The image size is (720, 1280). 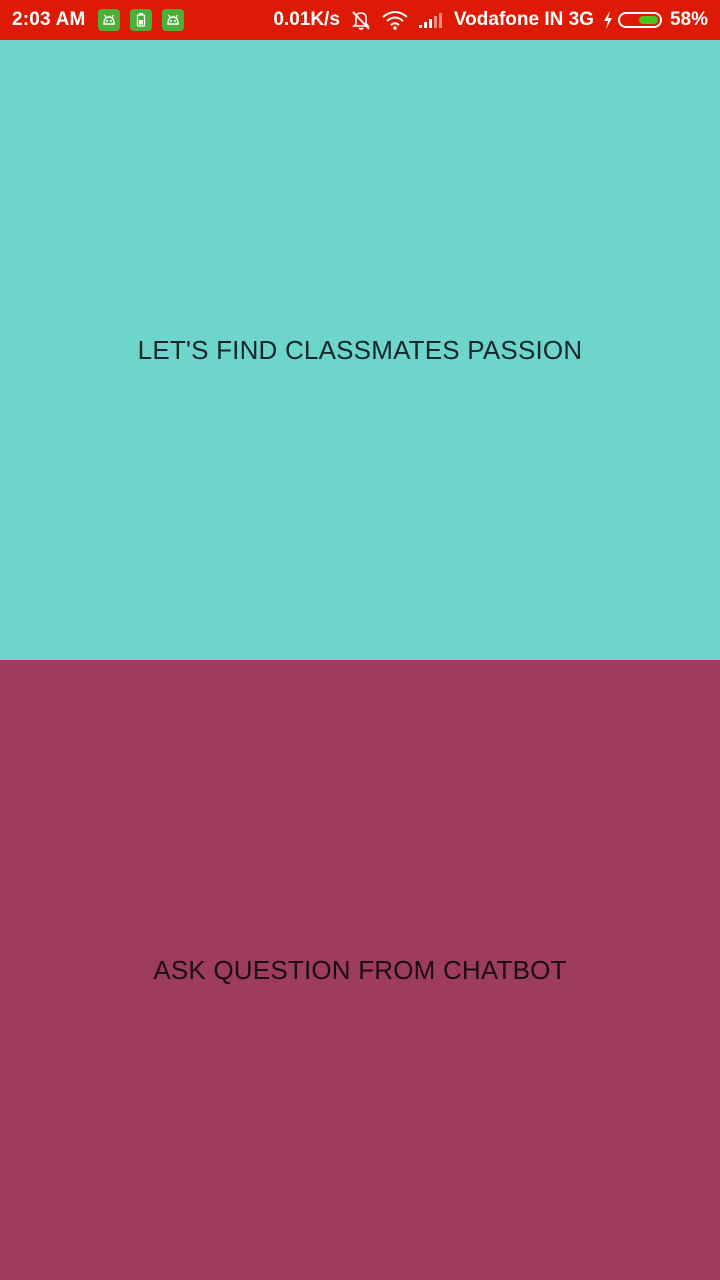 I want to click on status-bar: 2:03 AM 0.01K/s Vodafone IN 3G 58%, so click(x=360, y=20).